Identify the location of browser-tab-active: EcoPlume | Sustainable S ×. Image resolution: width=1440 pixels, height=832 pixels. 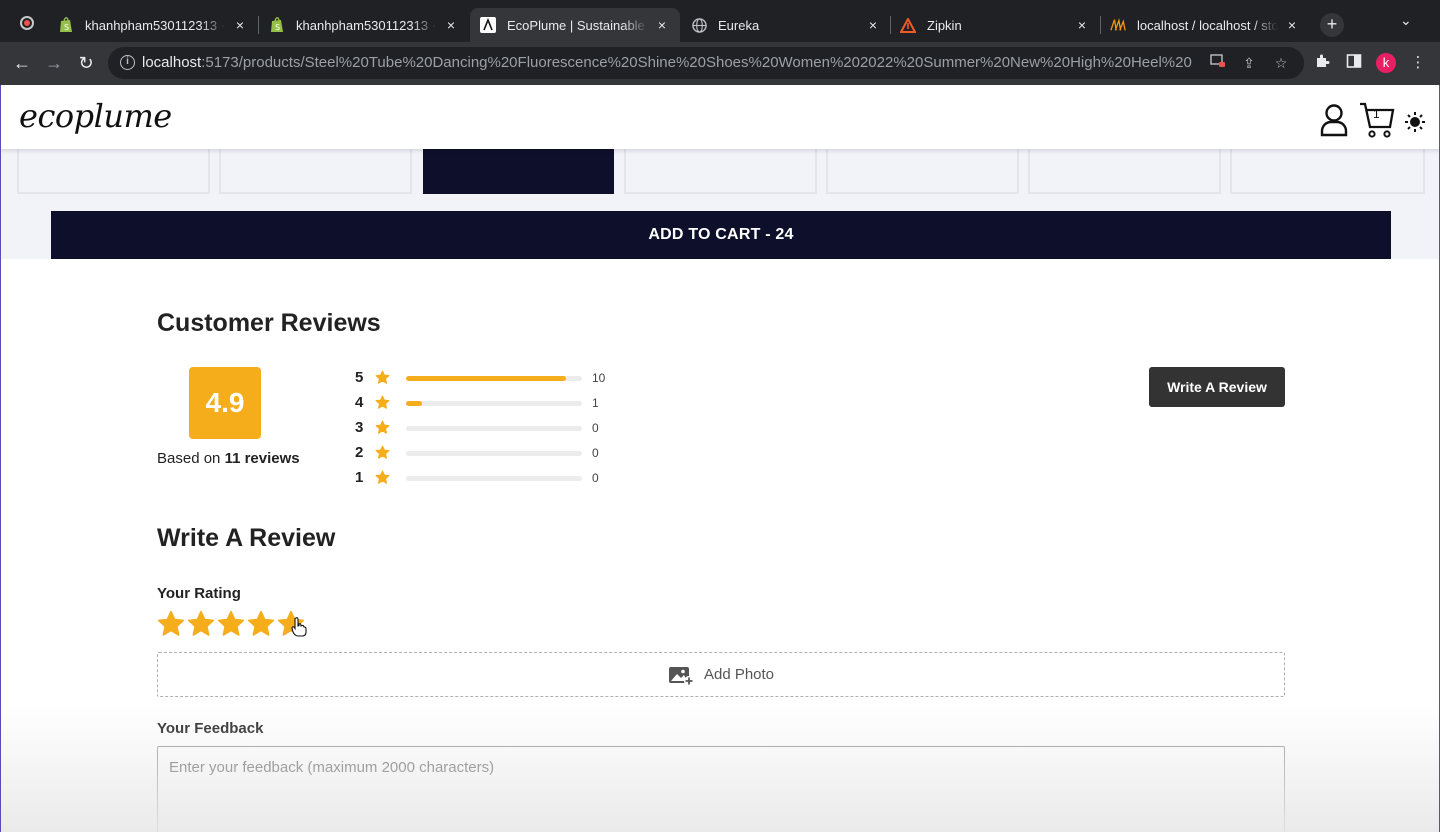
(575, 25).